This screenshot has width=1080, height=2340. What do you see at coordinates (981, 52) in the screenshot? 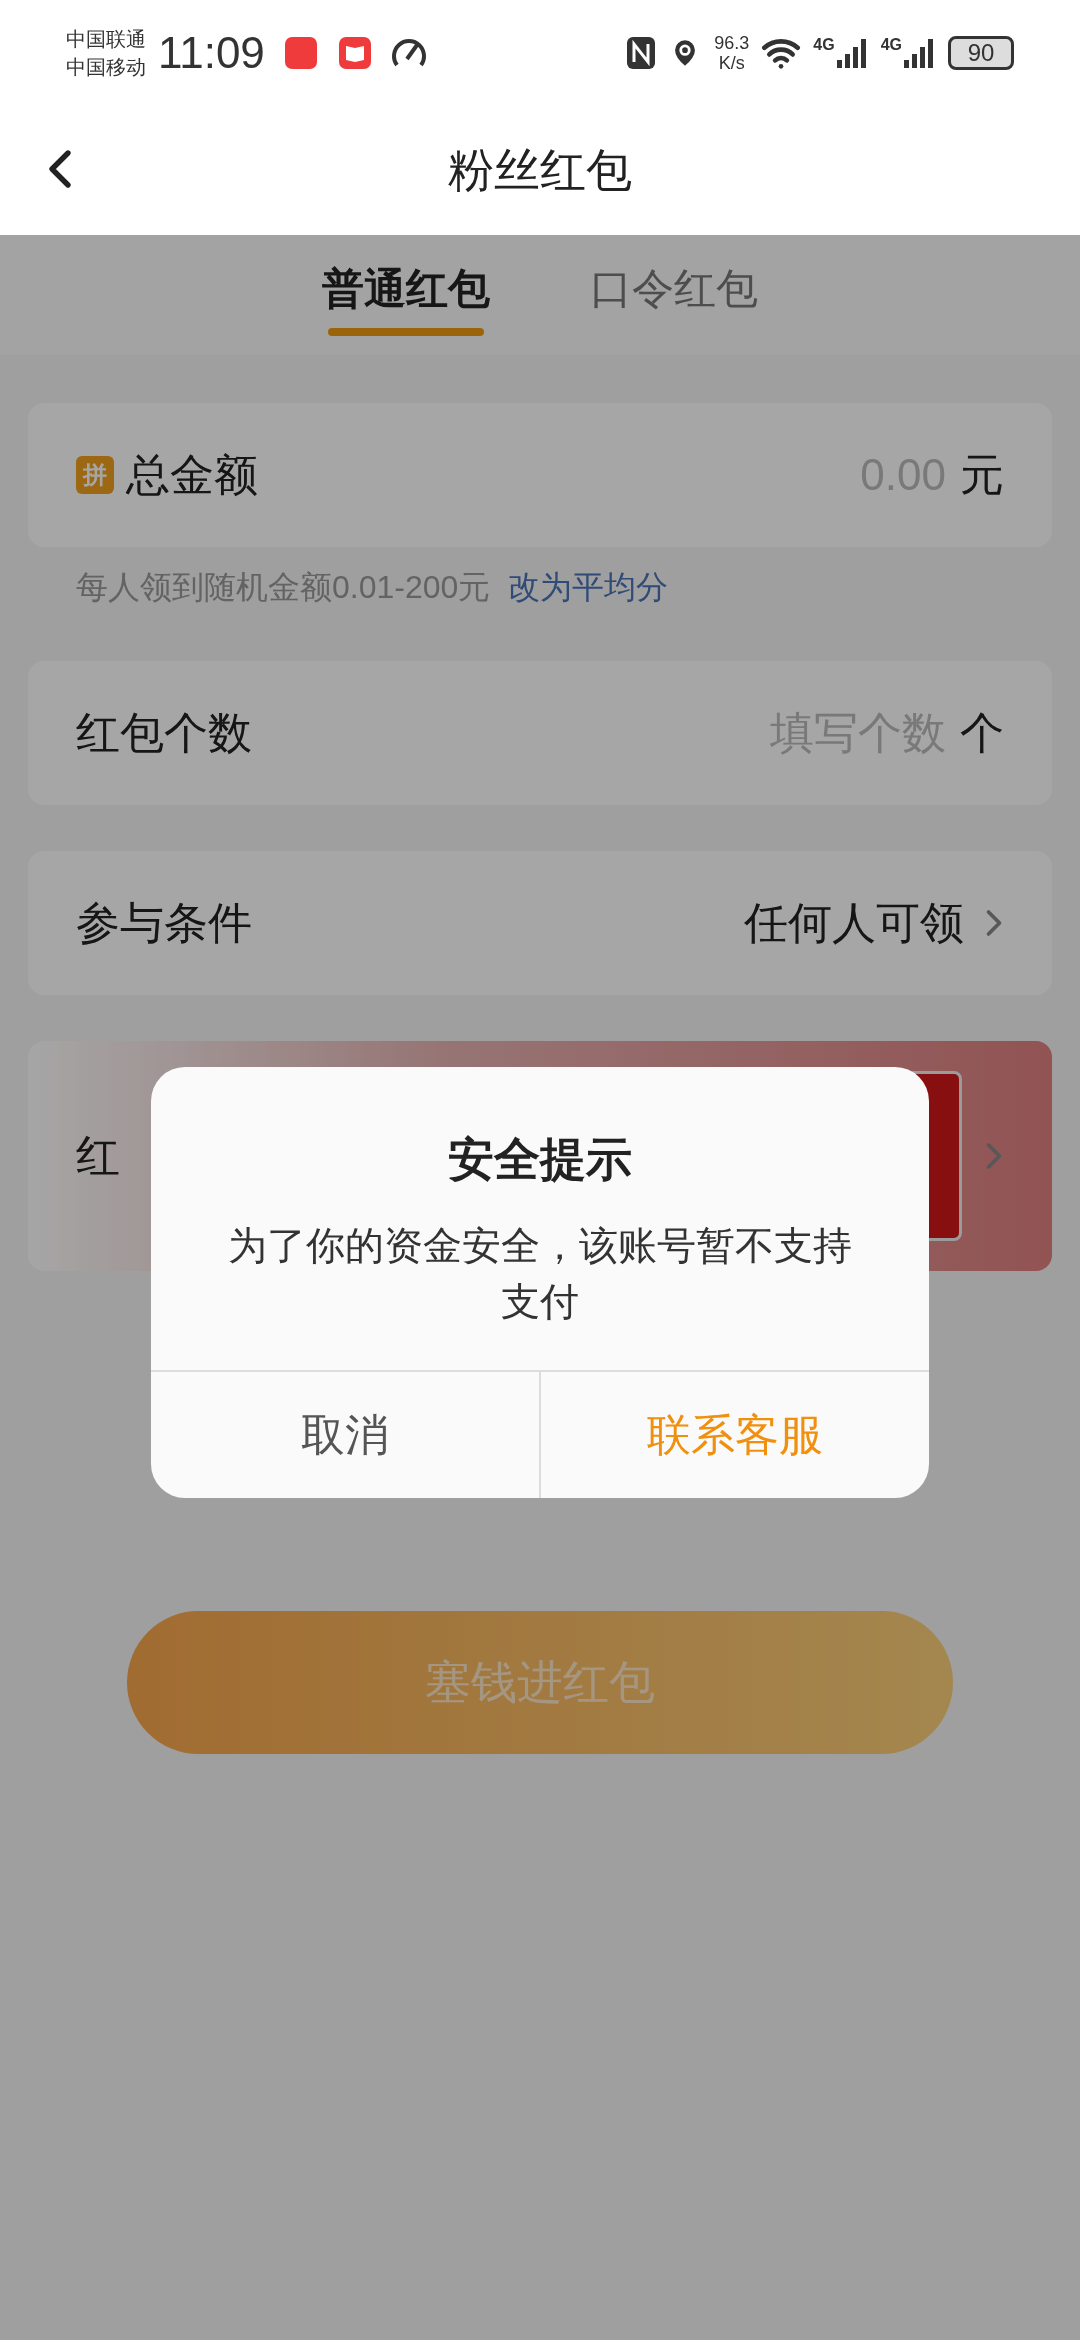
I see `battery-indicator: 90` at bounding box center [981, 52].